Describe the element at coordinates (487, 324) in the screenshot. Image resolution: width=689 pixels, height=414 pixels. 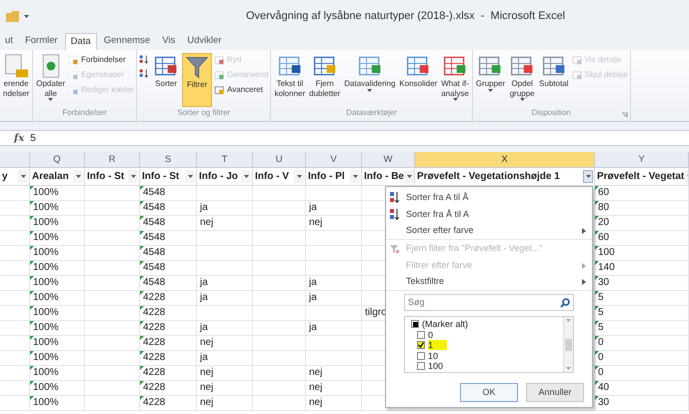
I see `value-item: (Marker alt)` at that location.